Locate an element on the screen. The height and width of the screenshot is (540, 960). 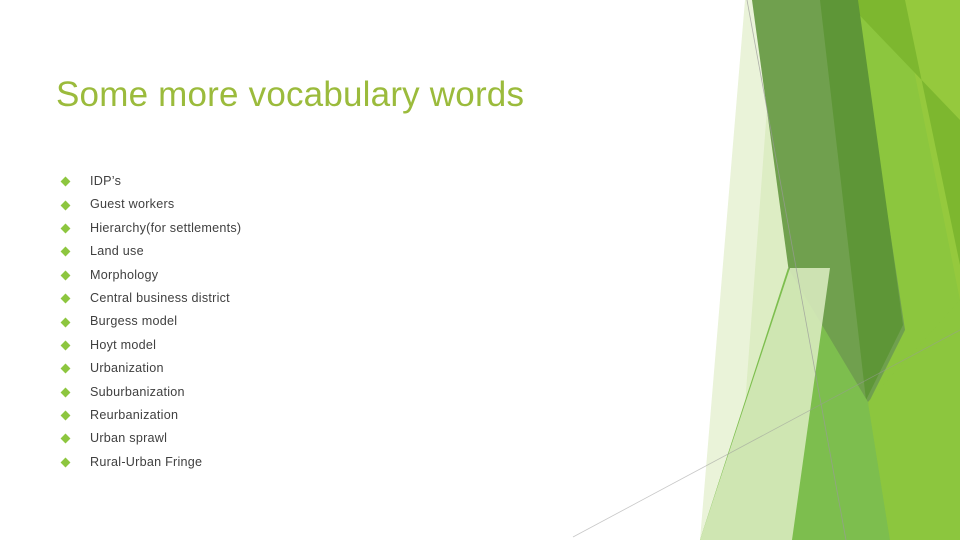
list-item: Land use is located at coordinates (316, 251).